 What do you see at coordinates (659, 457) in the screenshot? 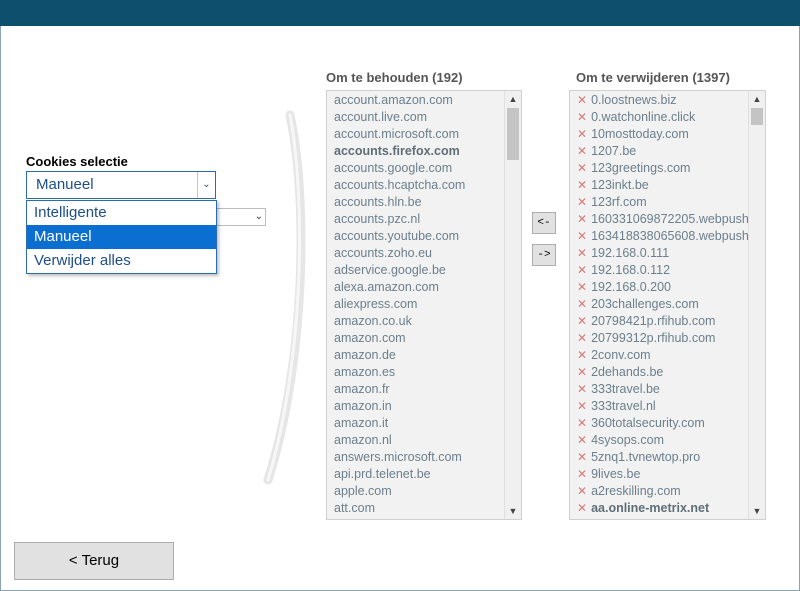
I see `list-item: ✕ 5znq1.tvnewtop.pro` at bounding box center [659, 457].